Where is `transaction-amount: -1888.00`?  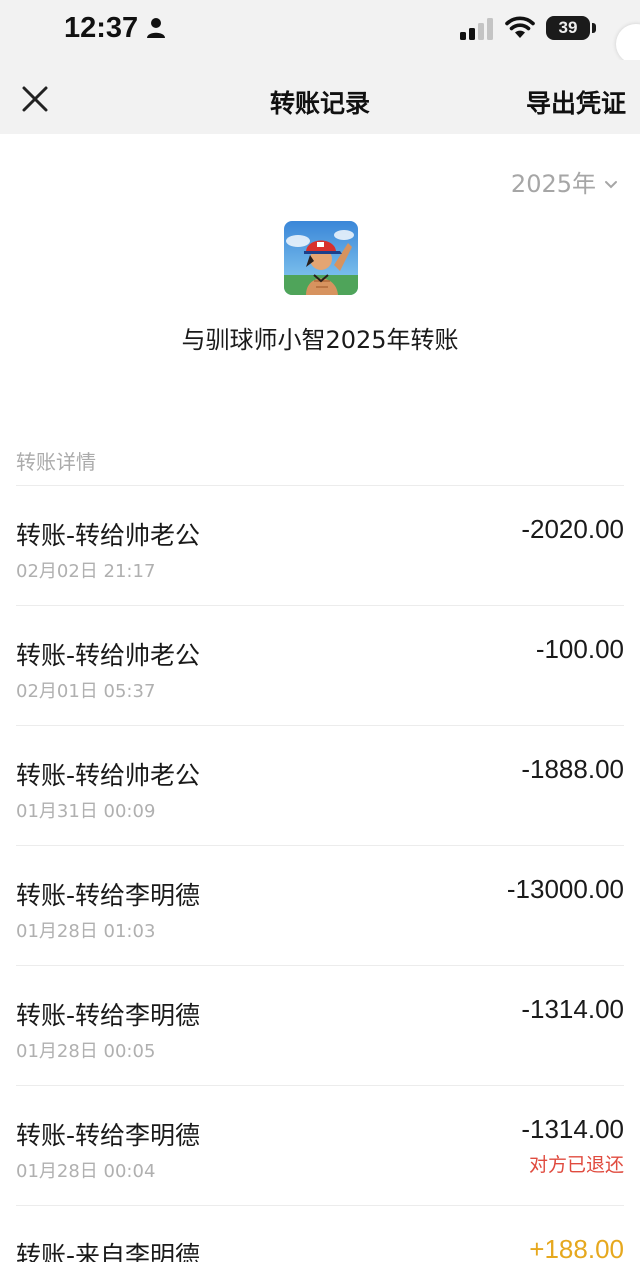 transaction-amount: -1888.00 is located at coordinates (572, 769).